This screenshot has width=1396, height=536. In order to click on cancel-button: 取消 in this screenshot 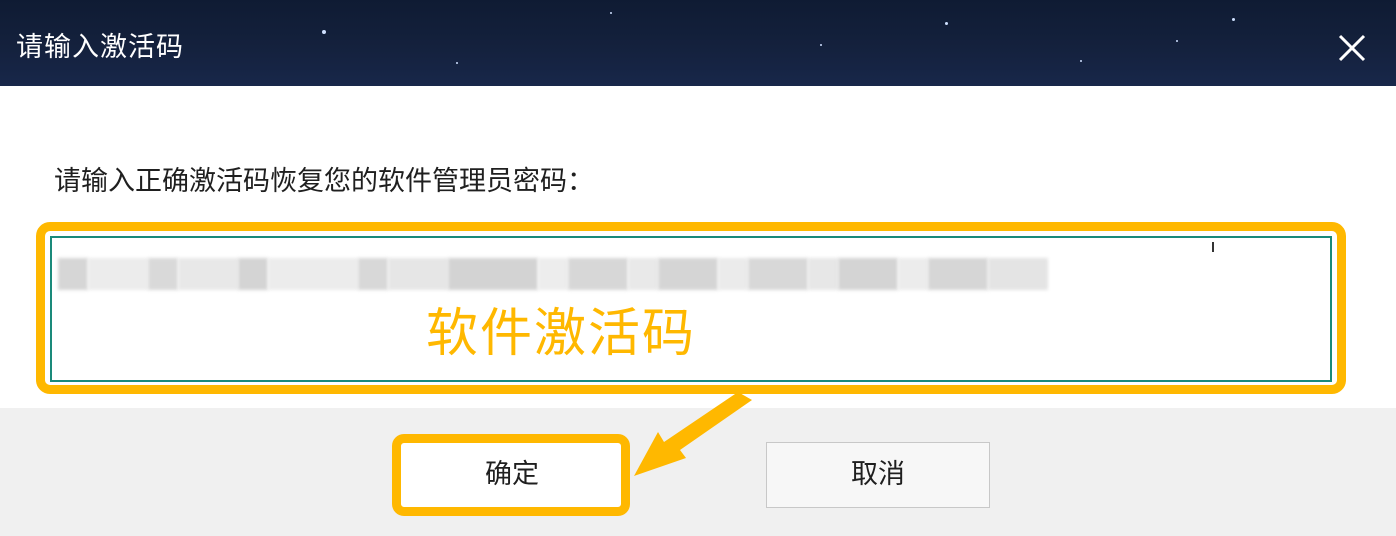, I will do `click(878, 475)`.